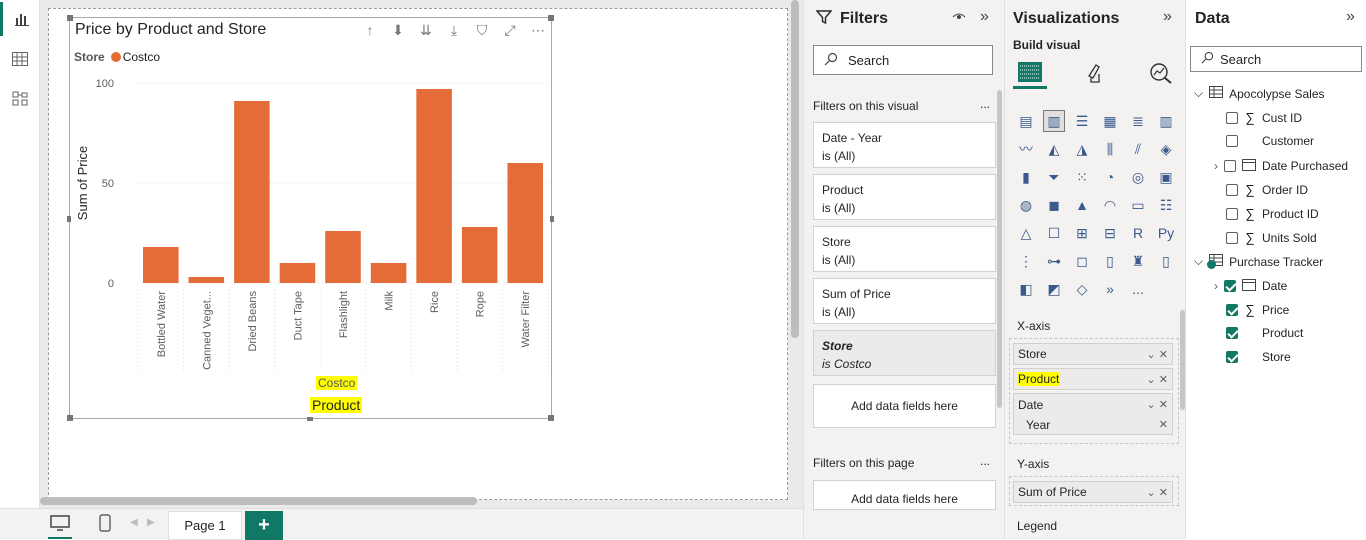 The image size is (1366, 540). I want to click on clustered-column-icon: ▥, so click(1054, 121).